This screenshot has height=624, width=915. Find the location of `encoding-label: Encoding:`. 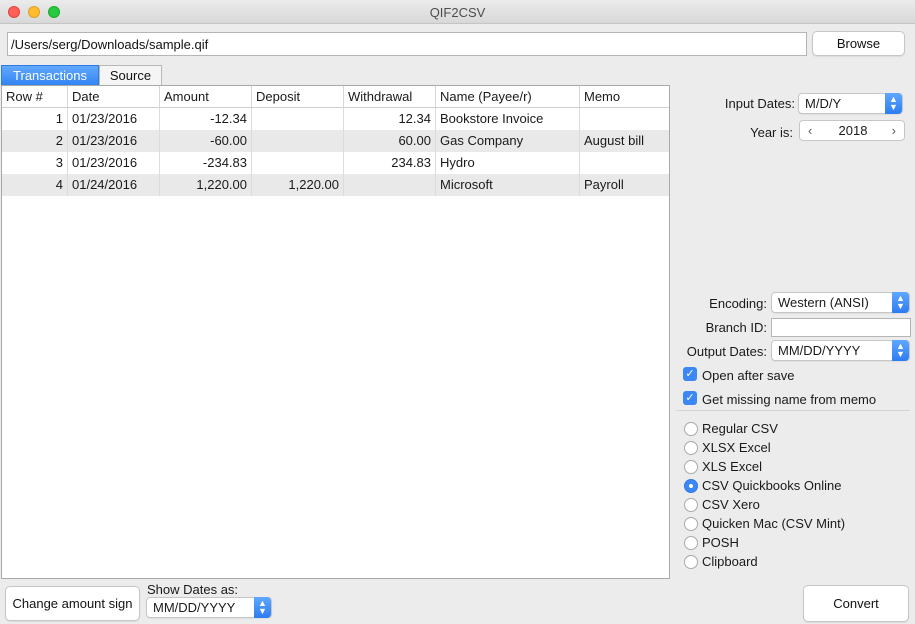

encoding-label: Encoding: is located at coordinates (738, 303).